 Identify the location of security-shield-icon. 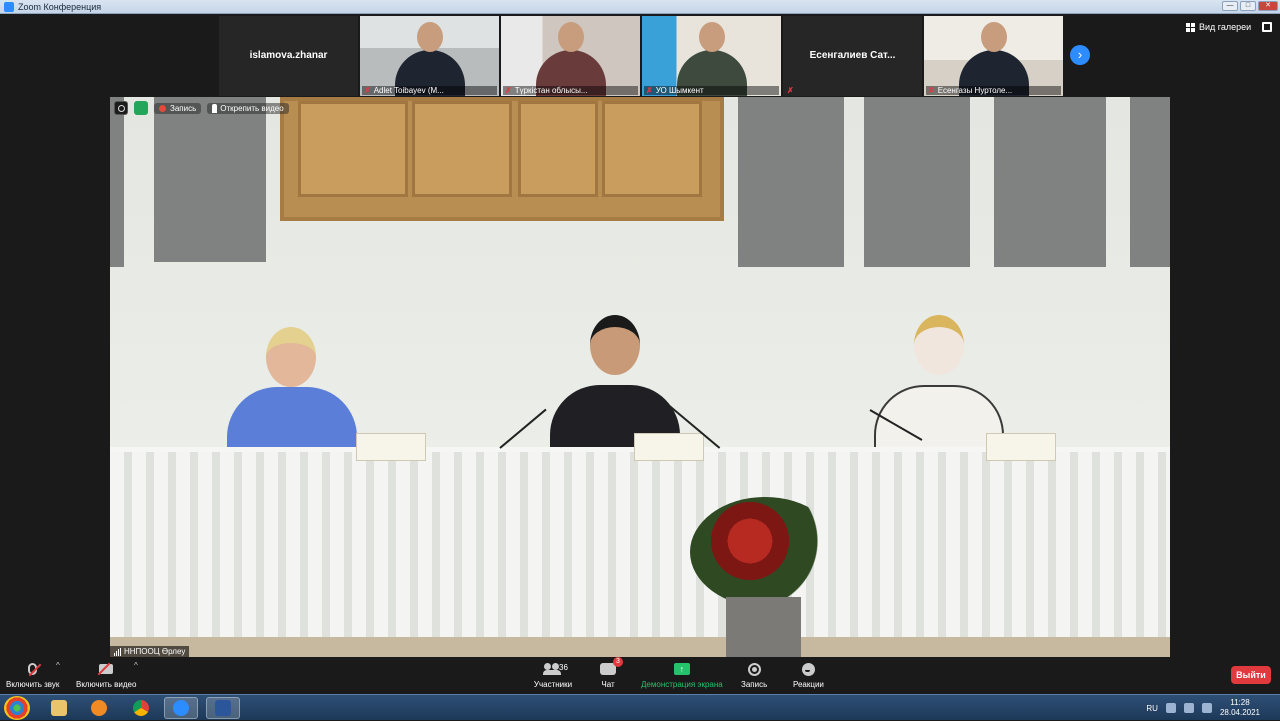
(141, 108).